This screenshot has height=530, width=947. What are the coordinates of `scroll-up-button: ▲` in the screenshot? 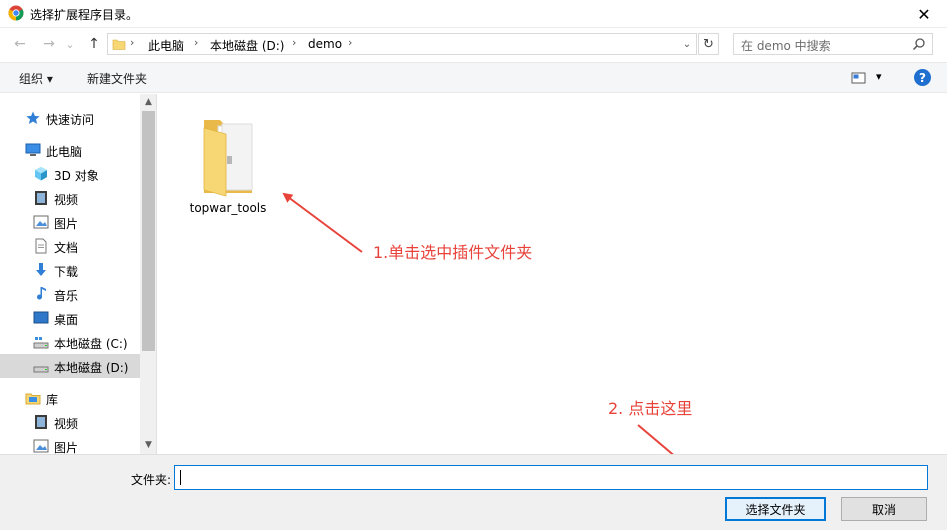 It's located at (148, 102).